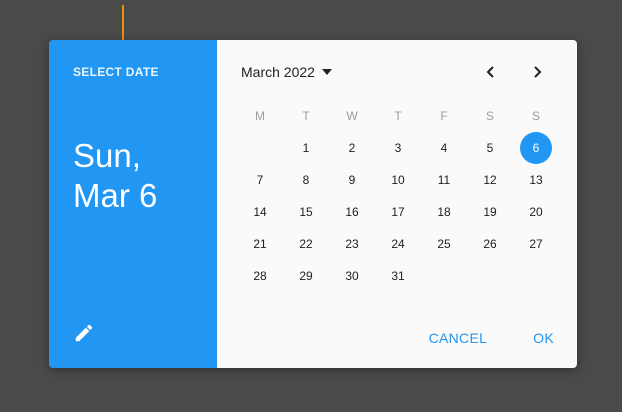  I want to click on day-cell: 15, so click(306, 212).